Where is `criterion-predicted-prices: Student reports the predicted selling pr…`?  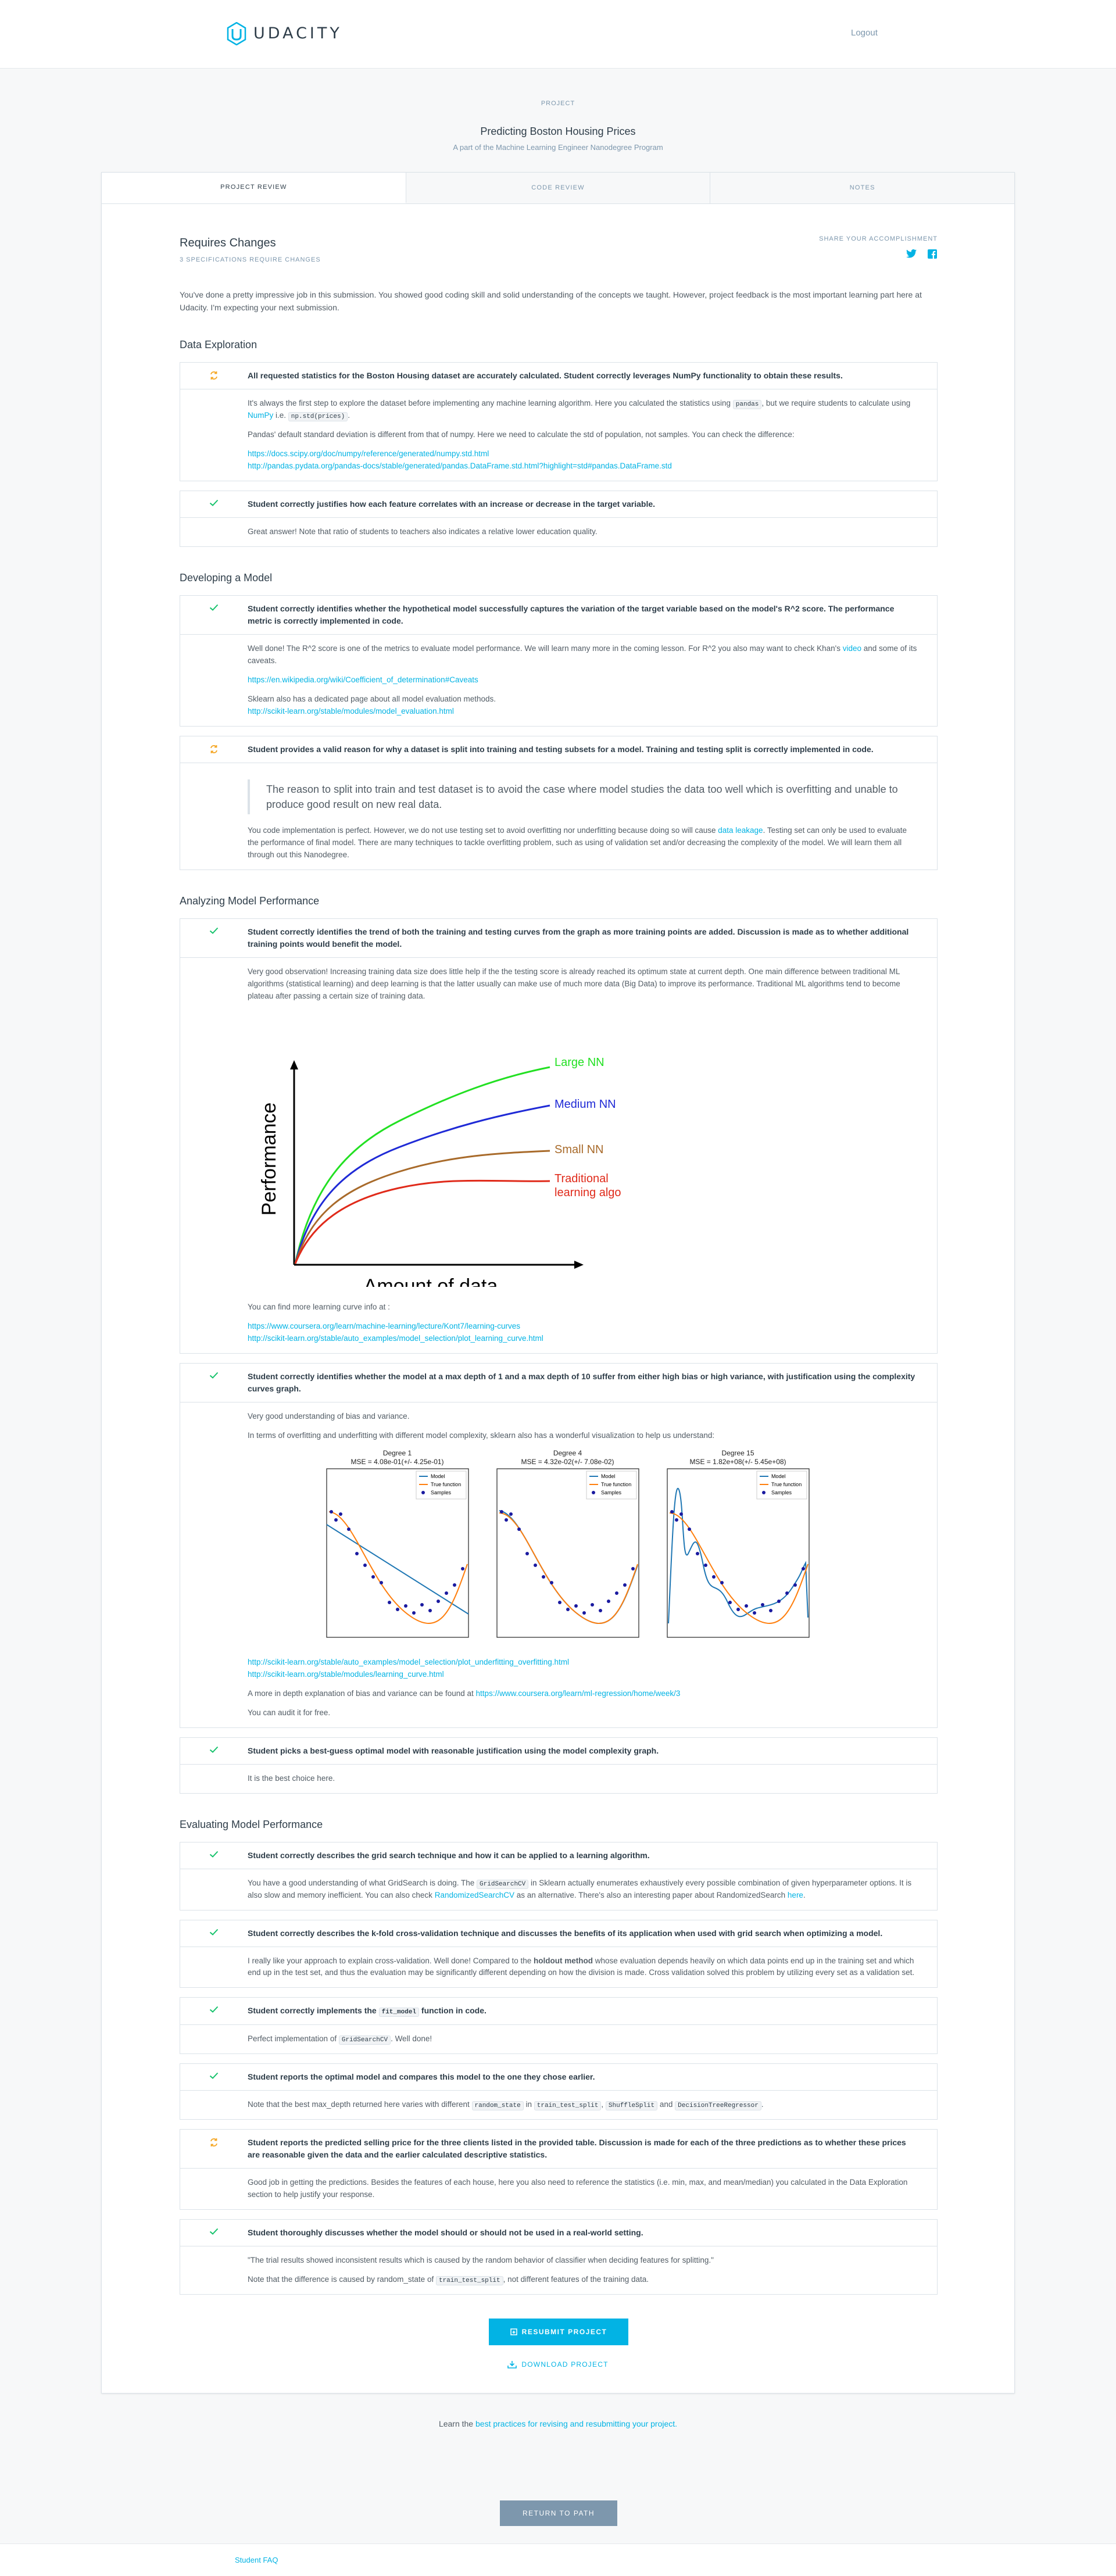
criterion-predicted-prices: Student reports the predicted selling pr… is located at coordinates (559, 2169).